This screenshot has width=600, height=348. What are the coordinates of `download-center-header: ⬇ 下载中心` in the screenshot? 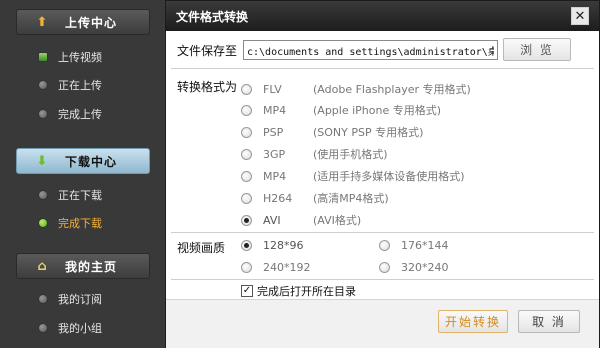 It's located at (83, 161).